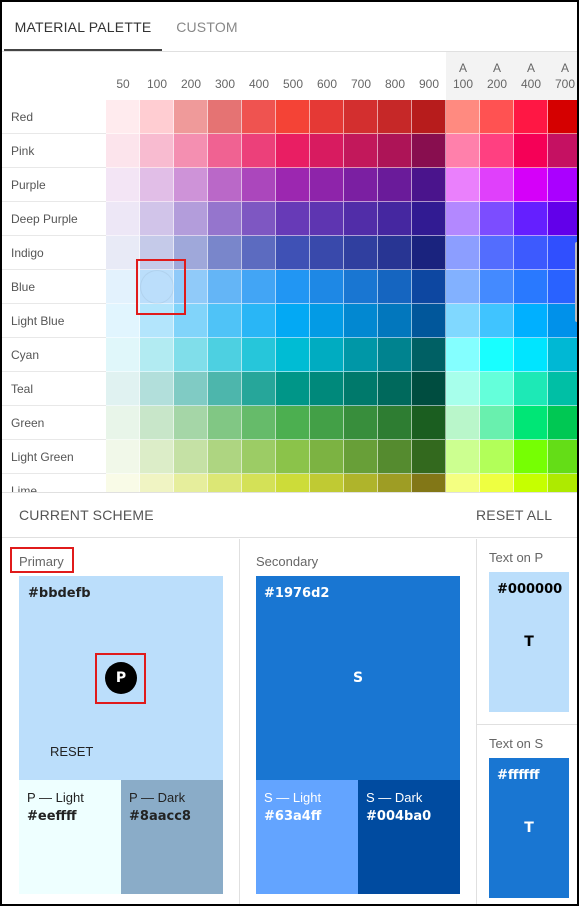 This screenshot has height=906, width=579. What do you see at coordinates (207, 27) in the screenshot?
I see `tab-custom: CUSTOM` at bounding box center [207, 27].